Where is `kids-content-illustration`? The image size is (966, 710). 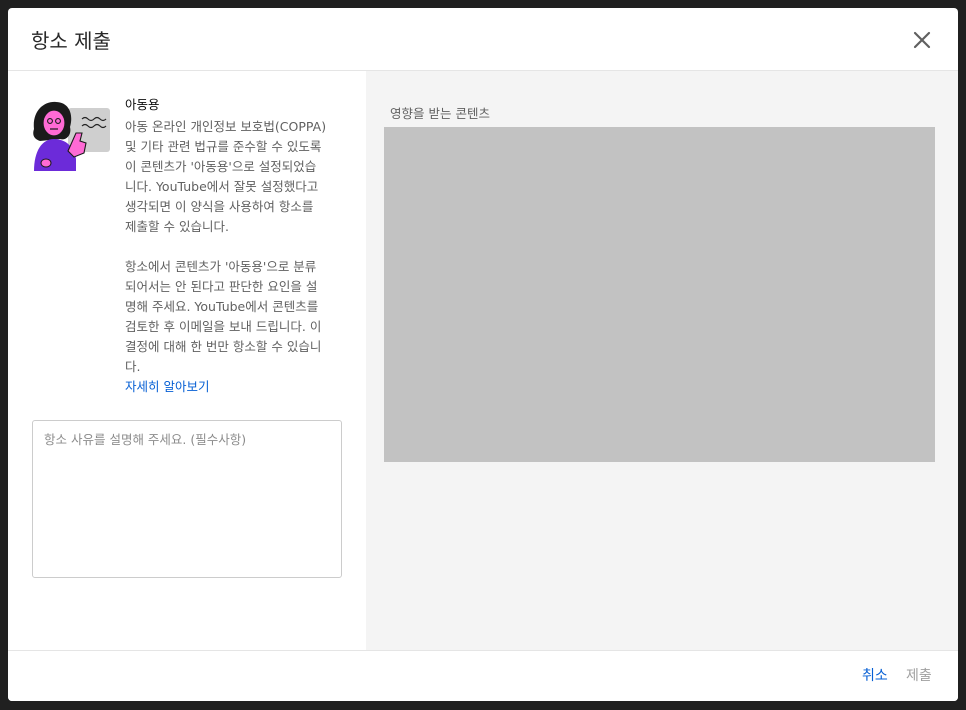 kids-content-illustration is located at coordinates (71, 135).